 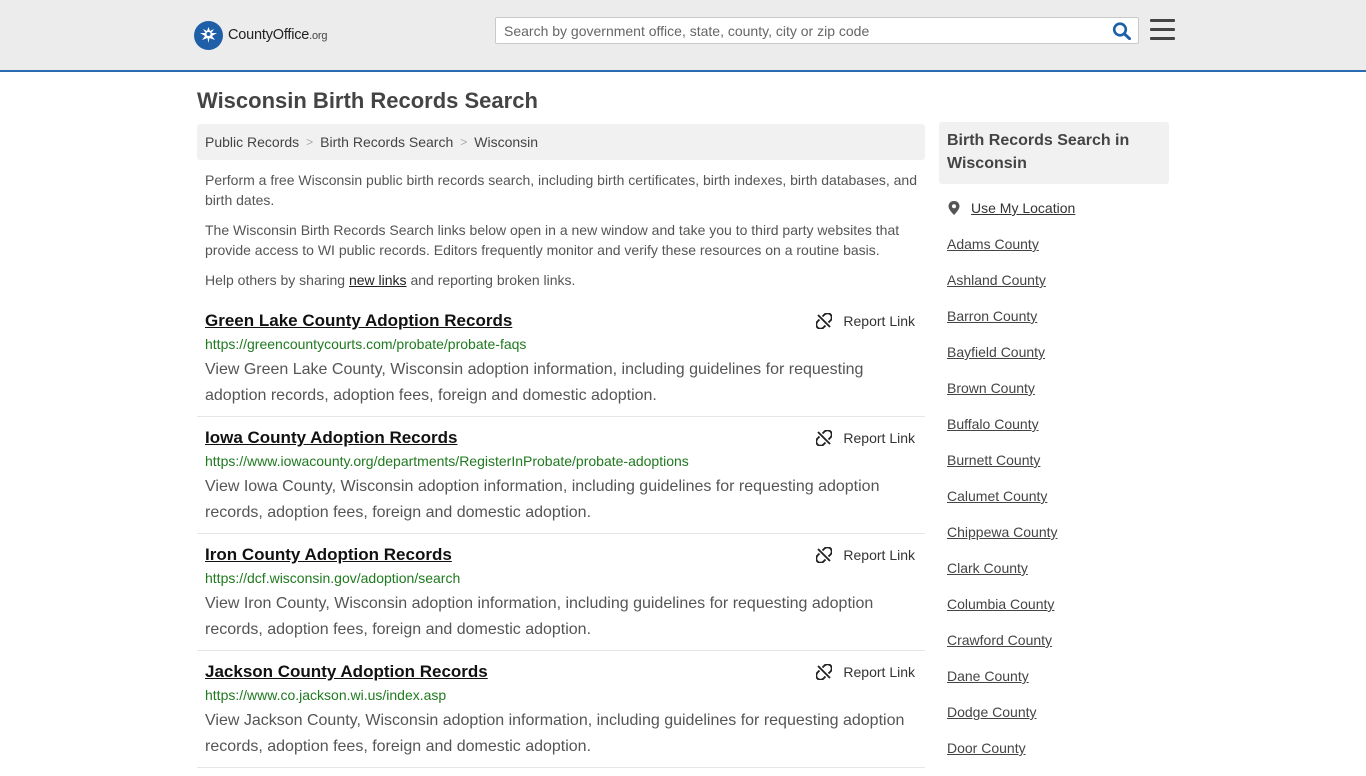 What do you see at coordinates (1002, 470) in the screenshot?
I see `list-item: Burnett County` at bounding box center [1002, 470].